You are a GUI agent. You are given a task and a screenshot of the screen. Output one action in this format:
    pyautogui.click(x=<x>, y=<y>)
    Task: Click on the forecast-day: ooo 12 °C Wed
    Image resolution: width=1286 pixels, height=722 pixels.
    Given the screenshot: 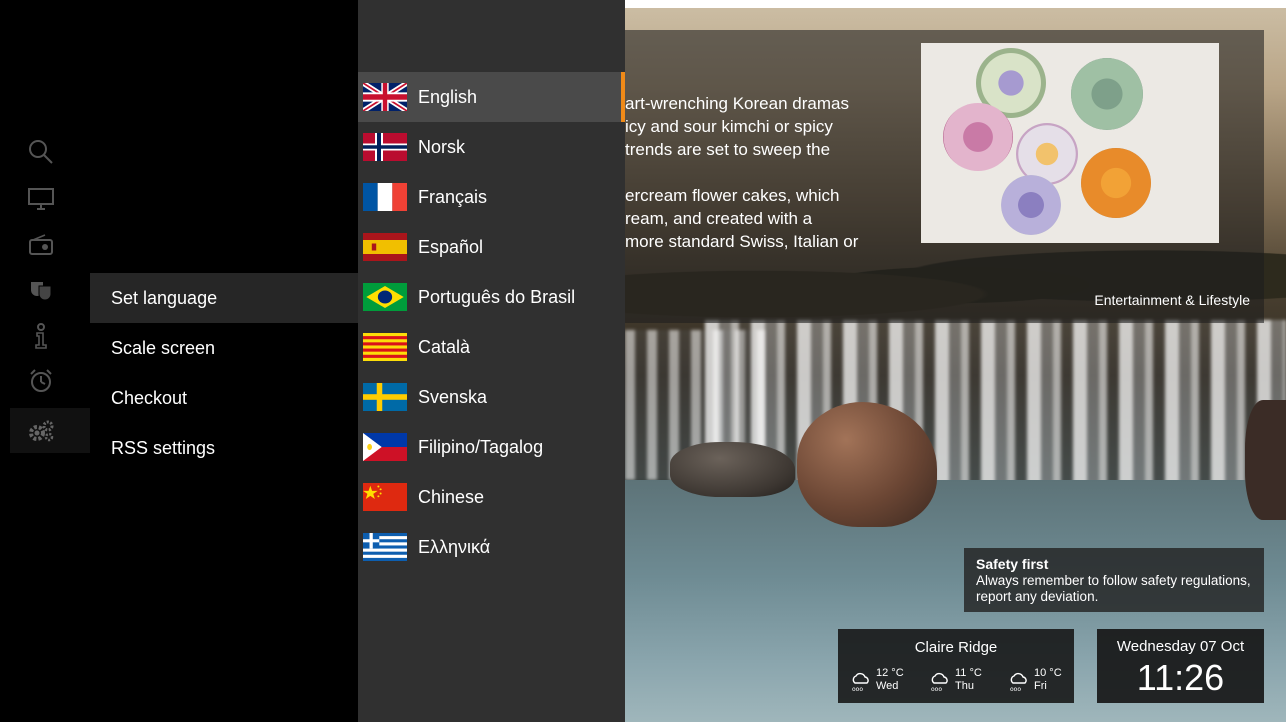 What is the action you would take?
    pyautogui.click(x=885, y=681)
    